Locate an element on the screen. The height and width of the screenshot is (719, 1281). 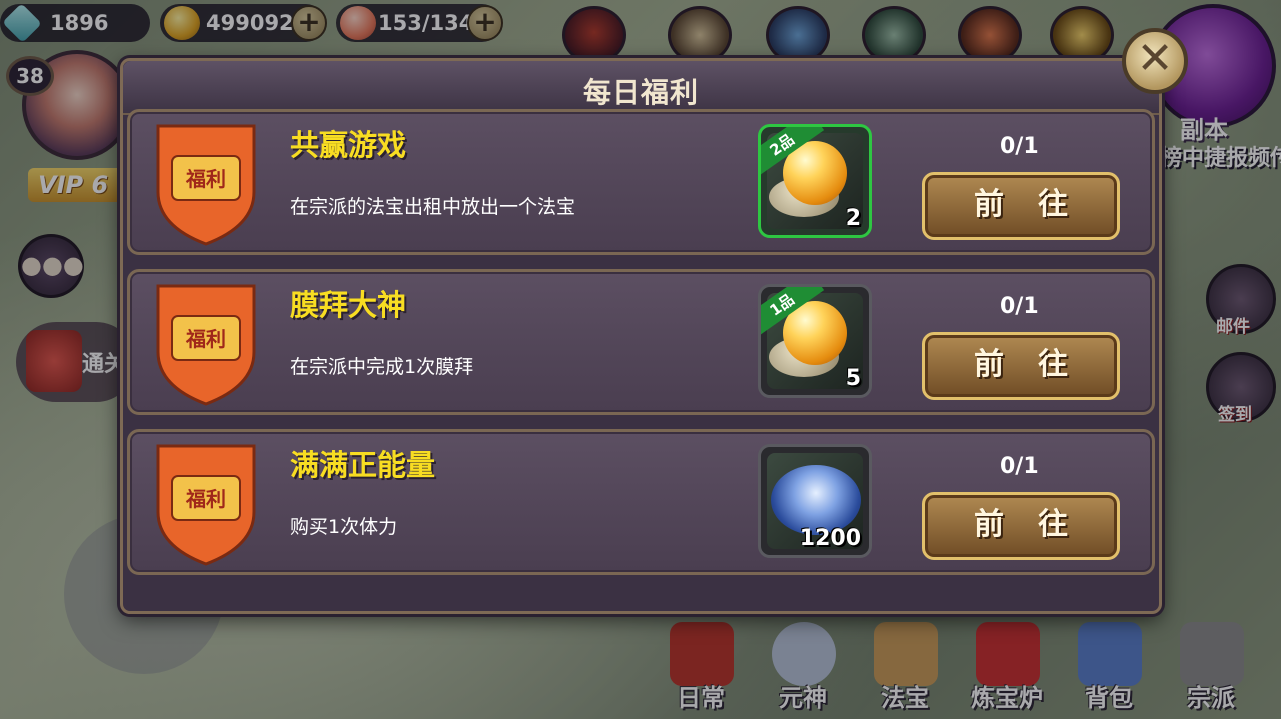
close-icon: ✕ is located at coordinates (1155, 58).